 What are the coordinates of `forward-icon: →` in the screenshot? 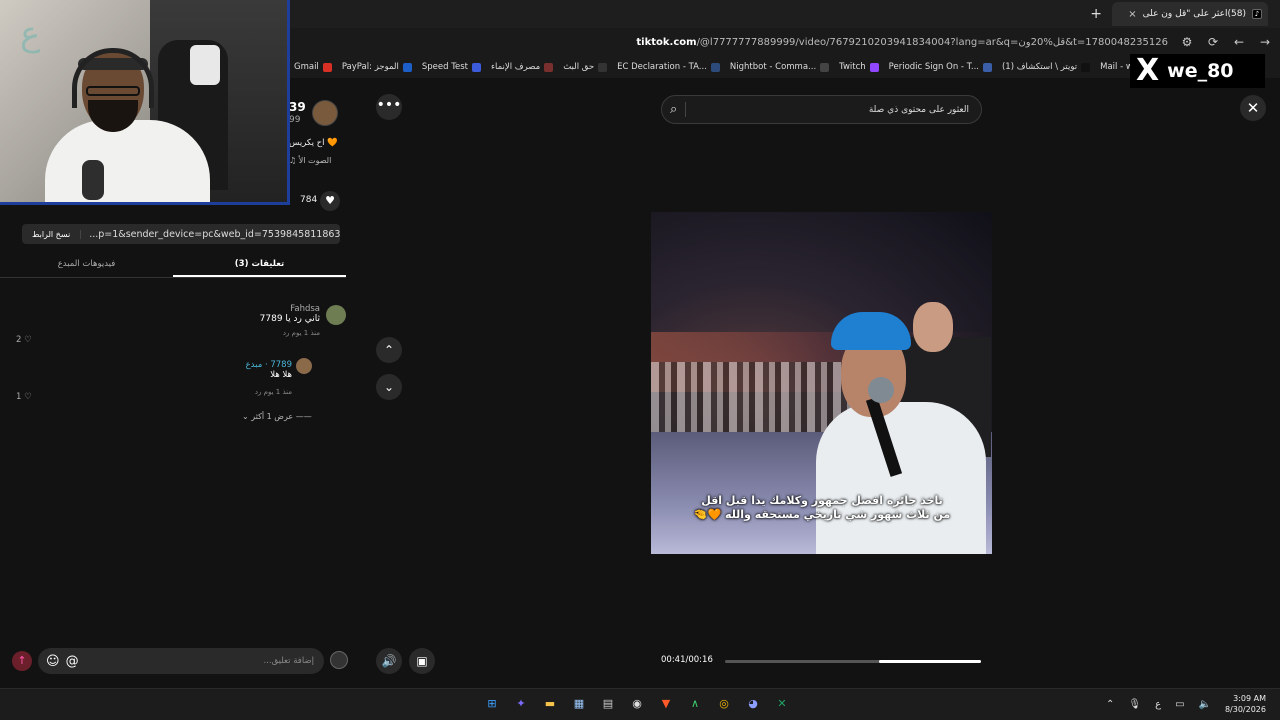 It's located at (1265, 42).